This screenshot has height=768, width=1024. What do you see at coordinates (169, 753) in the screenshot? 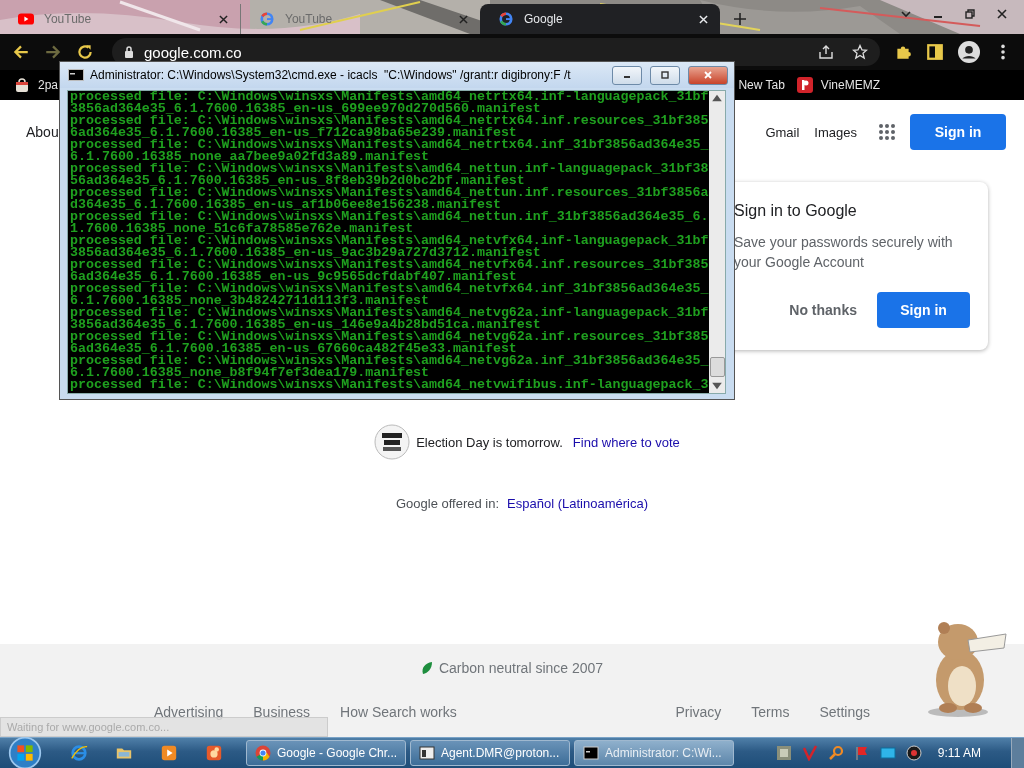
I see `media-player-icon` at bounding box center [169, 753].